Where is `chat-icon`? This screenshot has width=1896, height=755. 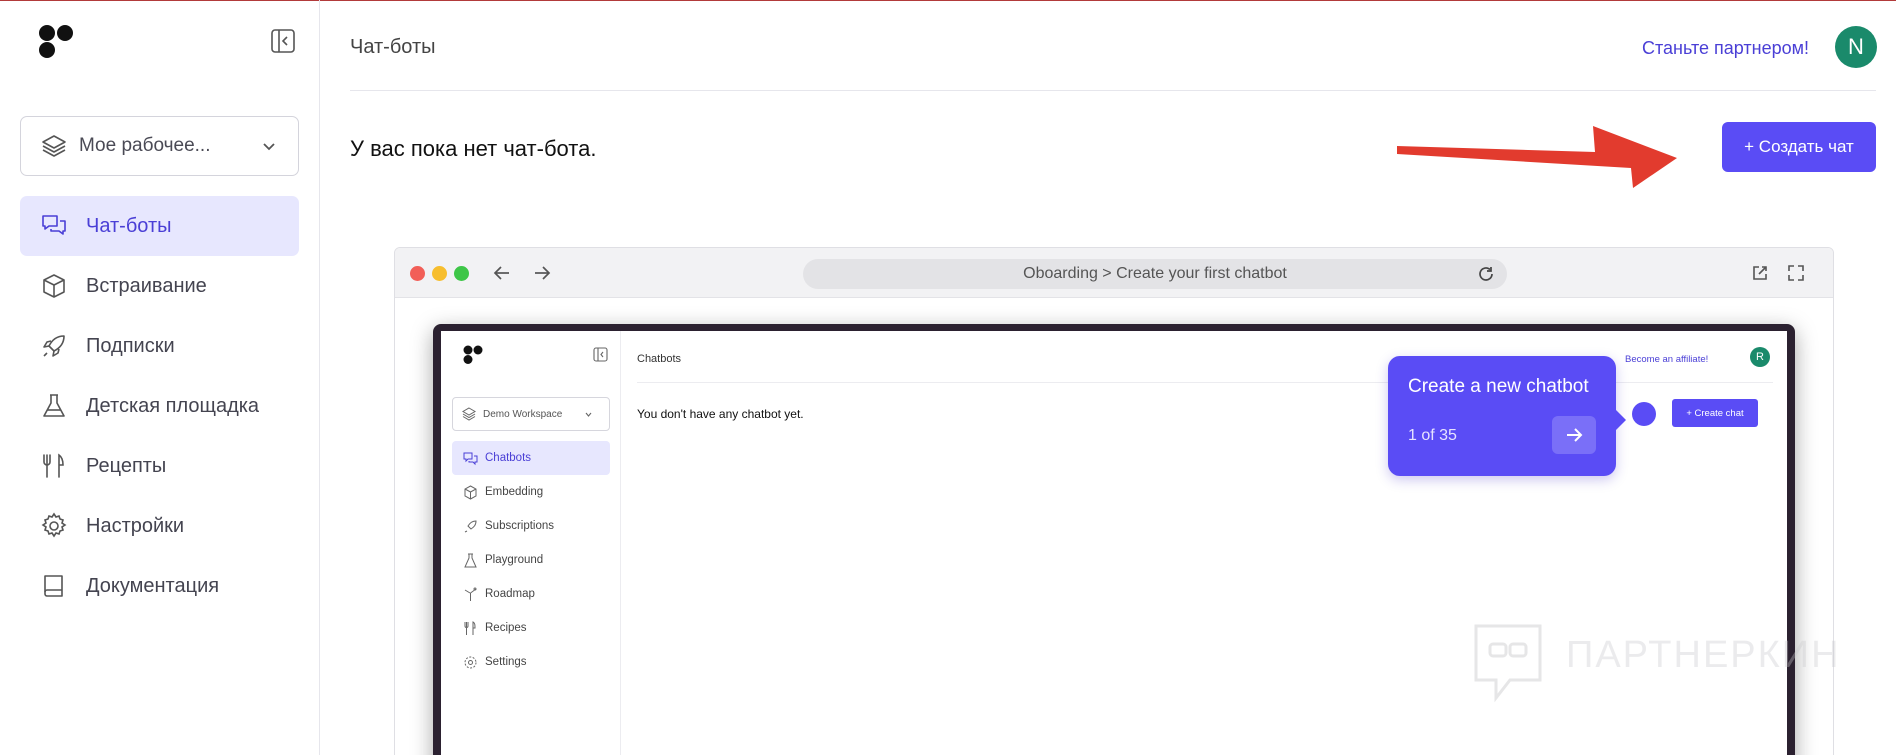
chat-icon is located at coordinates (54, 225).